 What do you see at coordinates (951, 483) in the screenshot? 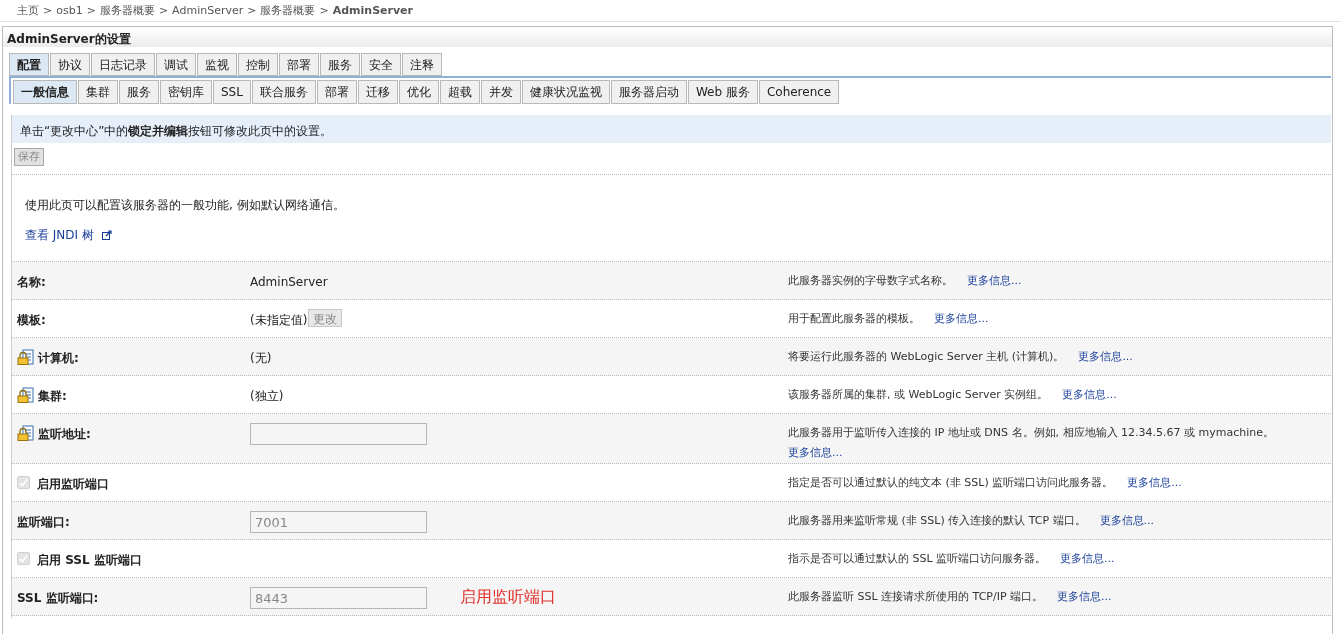
I see `help-text: 指定是否可以通过默认的纯文本 (非 SSL) 监听端口访问此服务器。` at bounding box center [951, 483].